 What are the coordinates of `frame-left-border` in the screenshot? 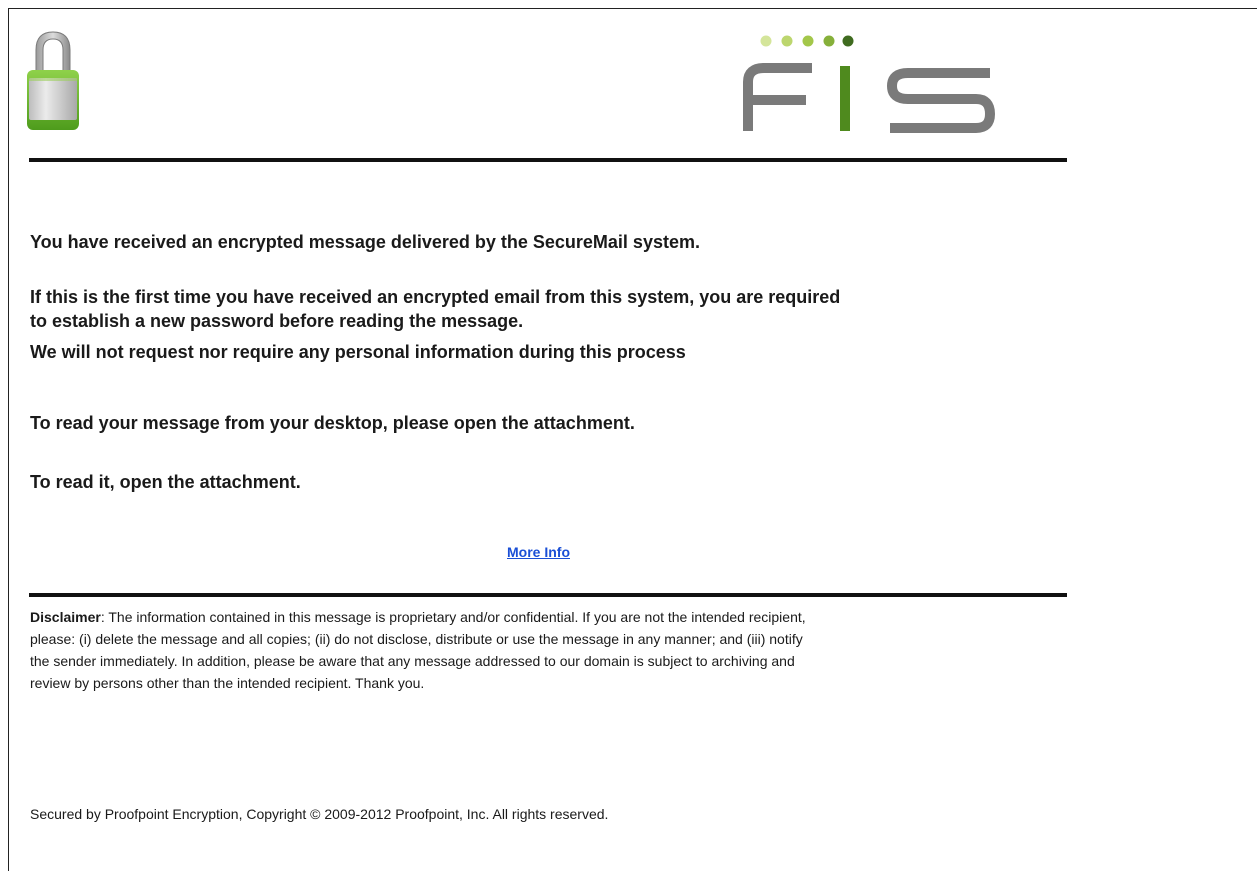 It's located at (8, 439).